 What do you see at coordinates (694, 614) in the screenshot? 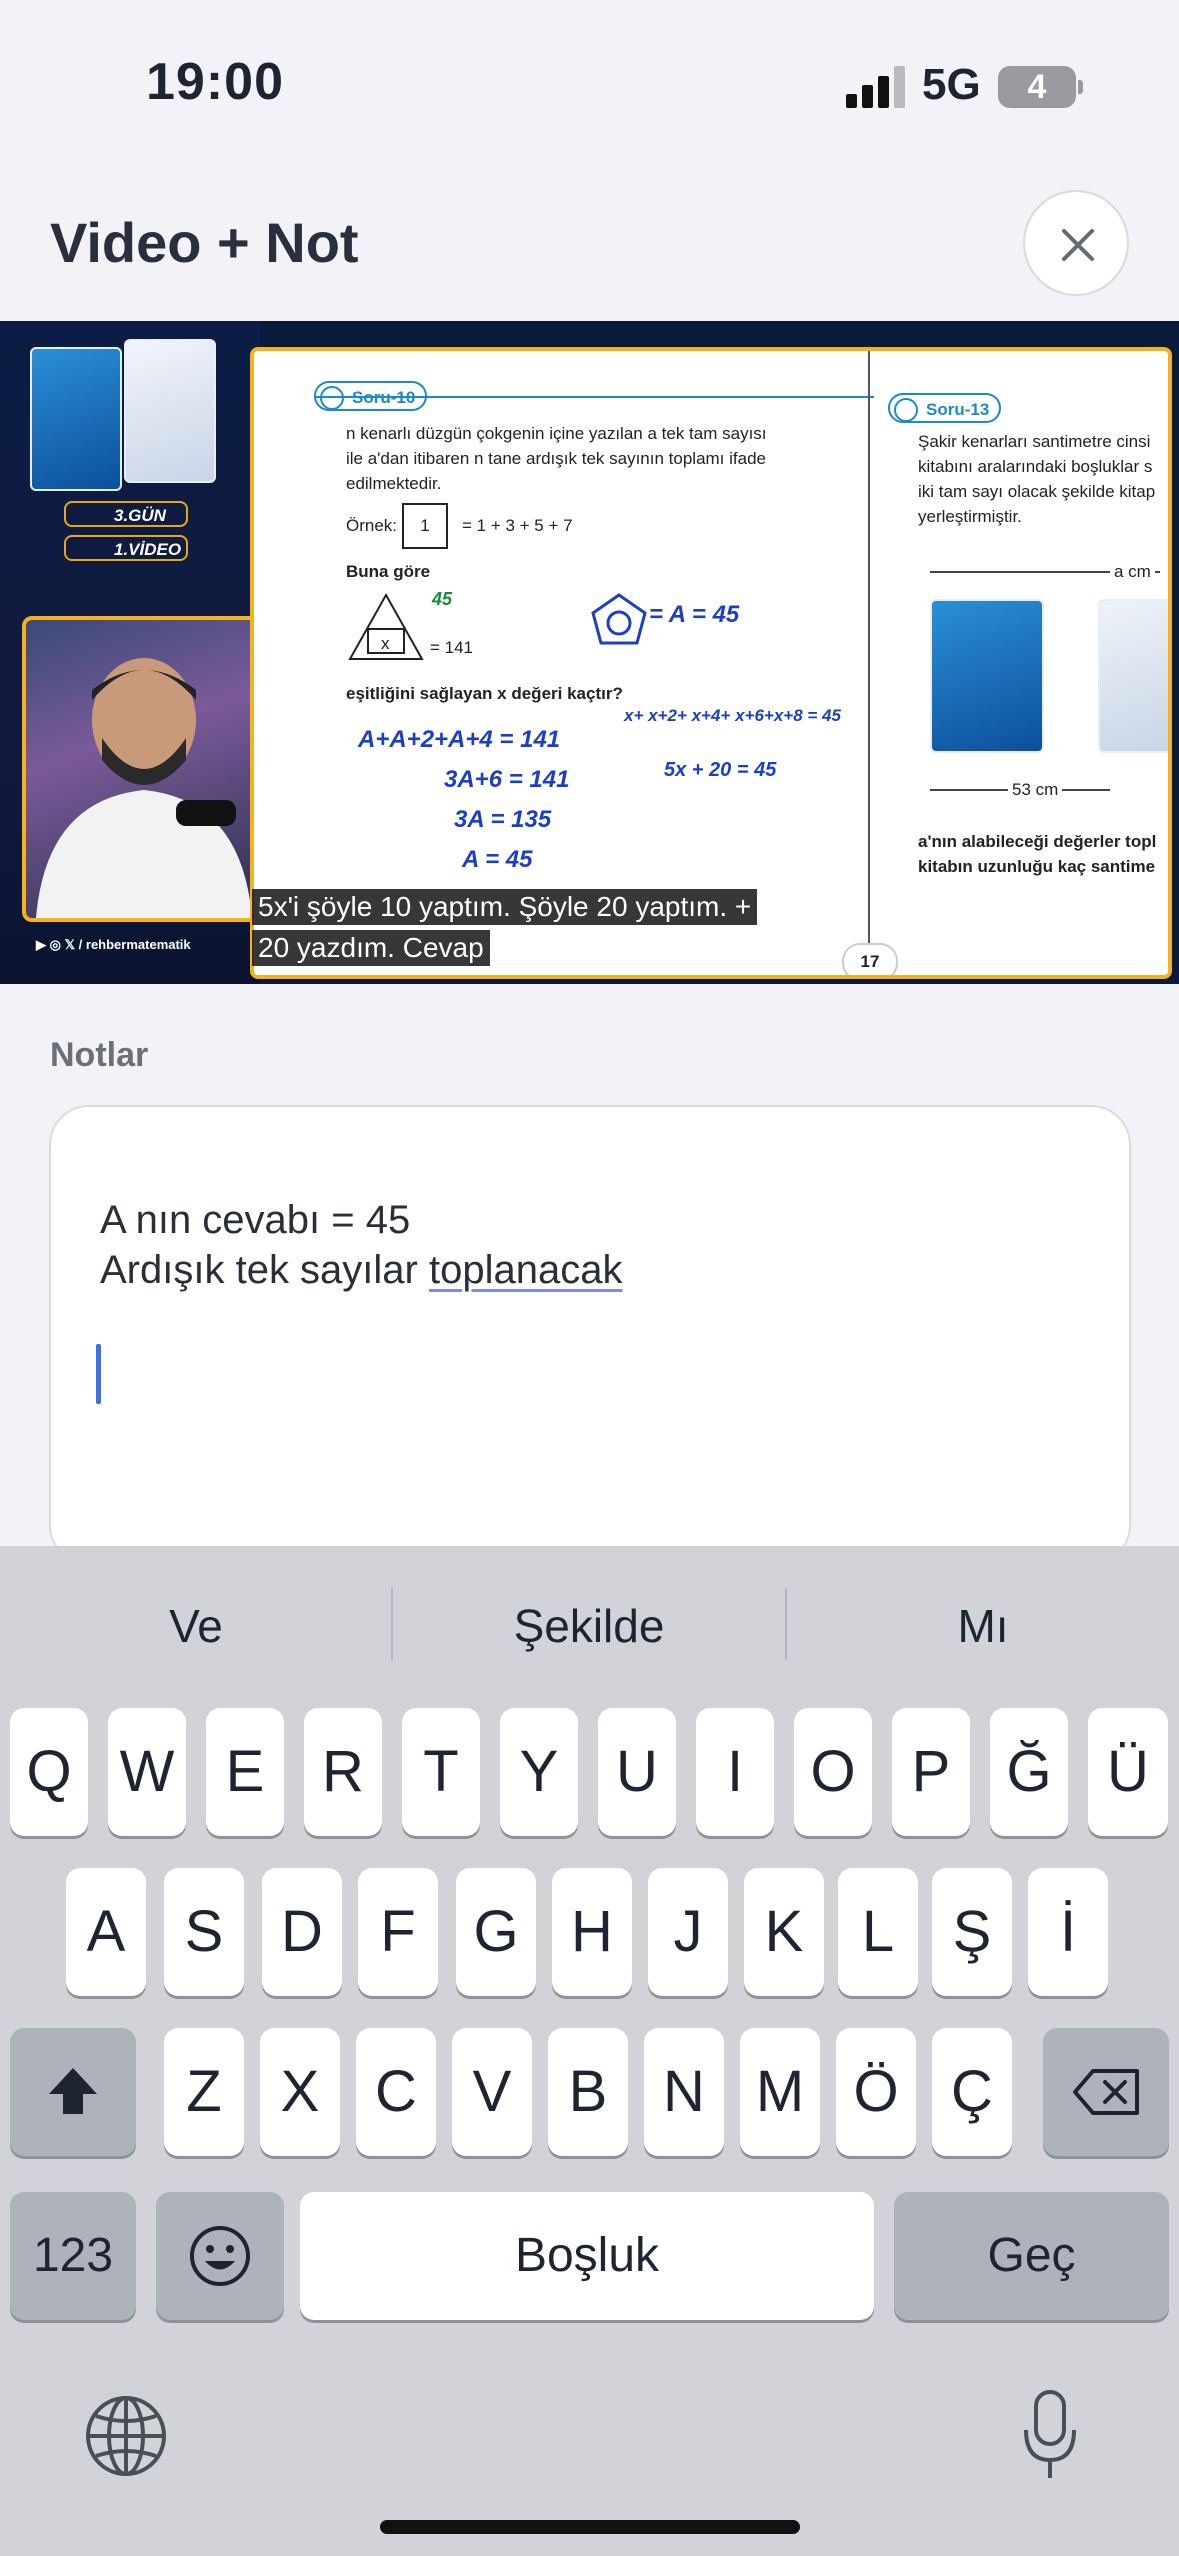
I see `hand-note-5: = A = 45` at bounding box center [694, 614].